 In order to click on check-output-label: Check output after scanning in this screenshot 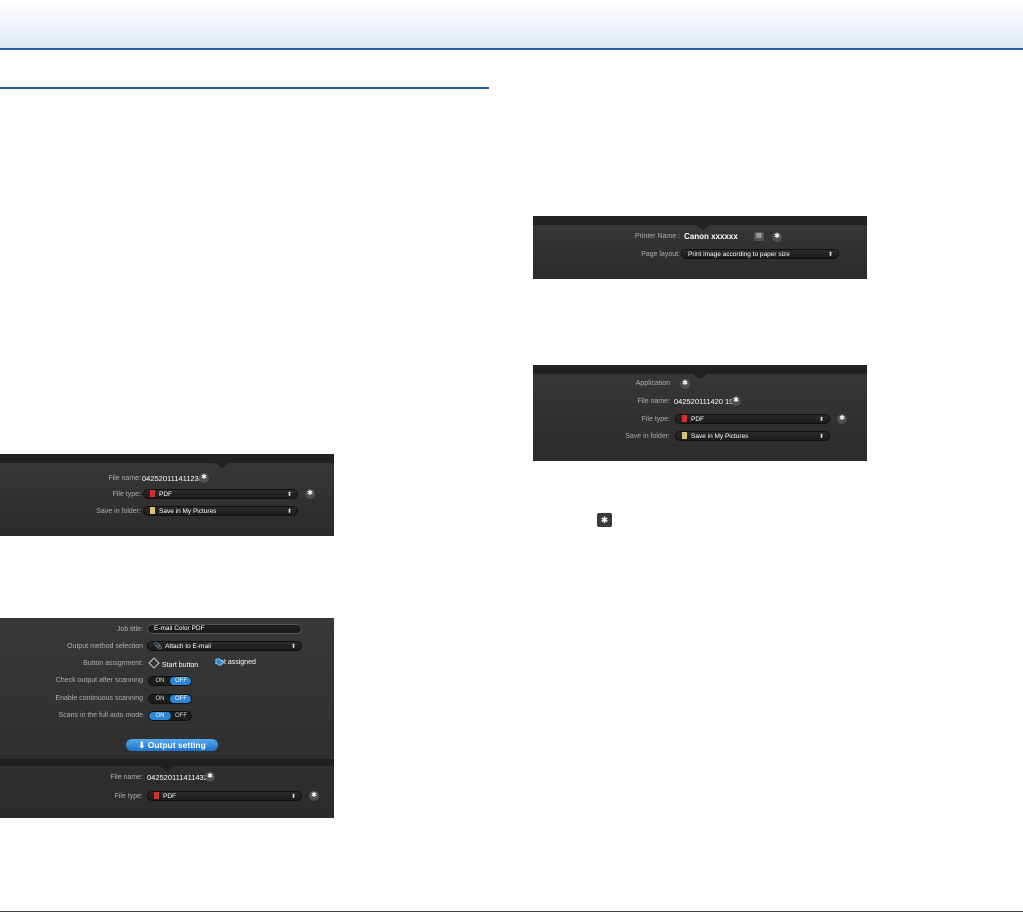, I will do `click(99, 680)`.